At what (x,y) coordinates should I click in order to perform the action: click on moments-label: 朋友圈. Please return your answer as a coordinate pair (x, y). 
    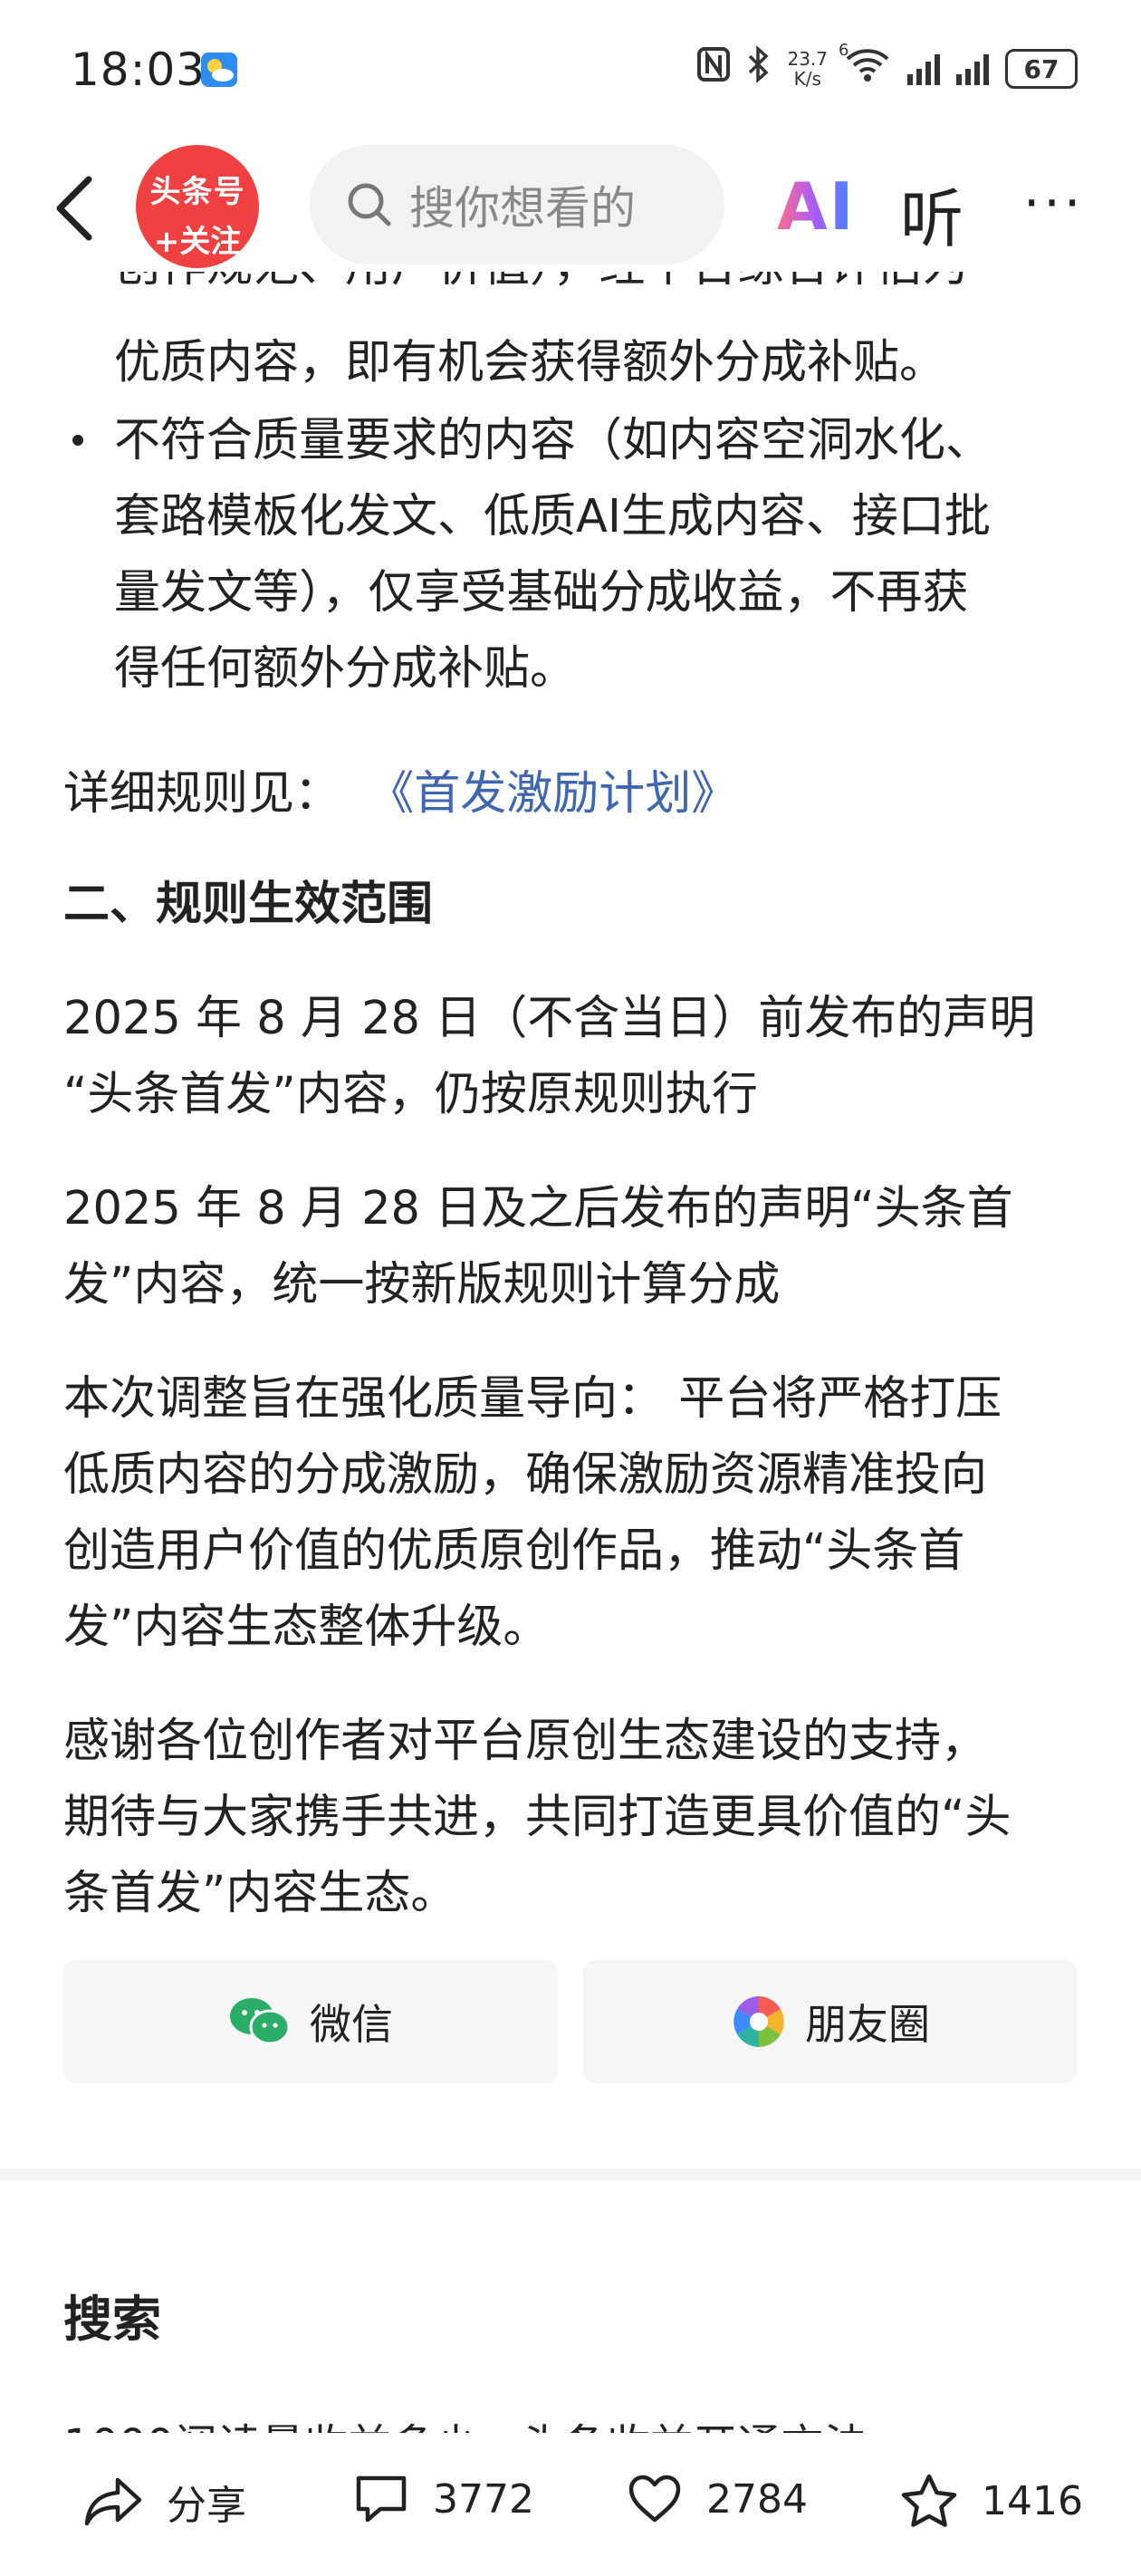
    Looking at the image, I should click on (868, 2024).